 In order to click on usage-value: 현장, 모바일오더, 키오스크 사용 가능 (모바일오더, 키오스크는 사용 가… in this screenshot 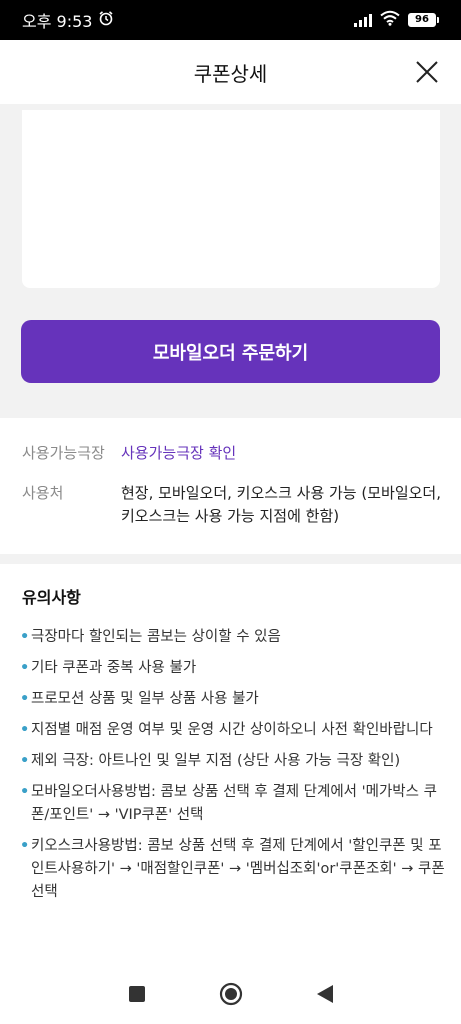, I will do `click(281, 504)`.